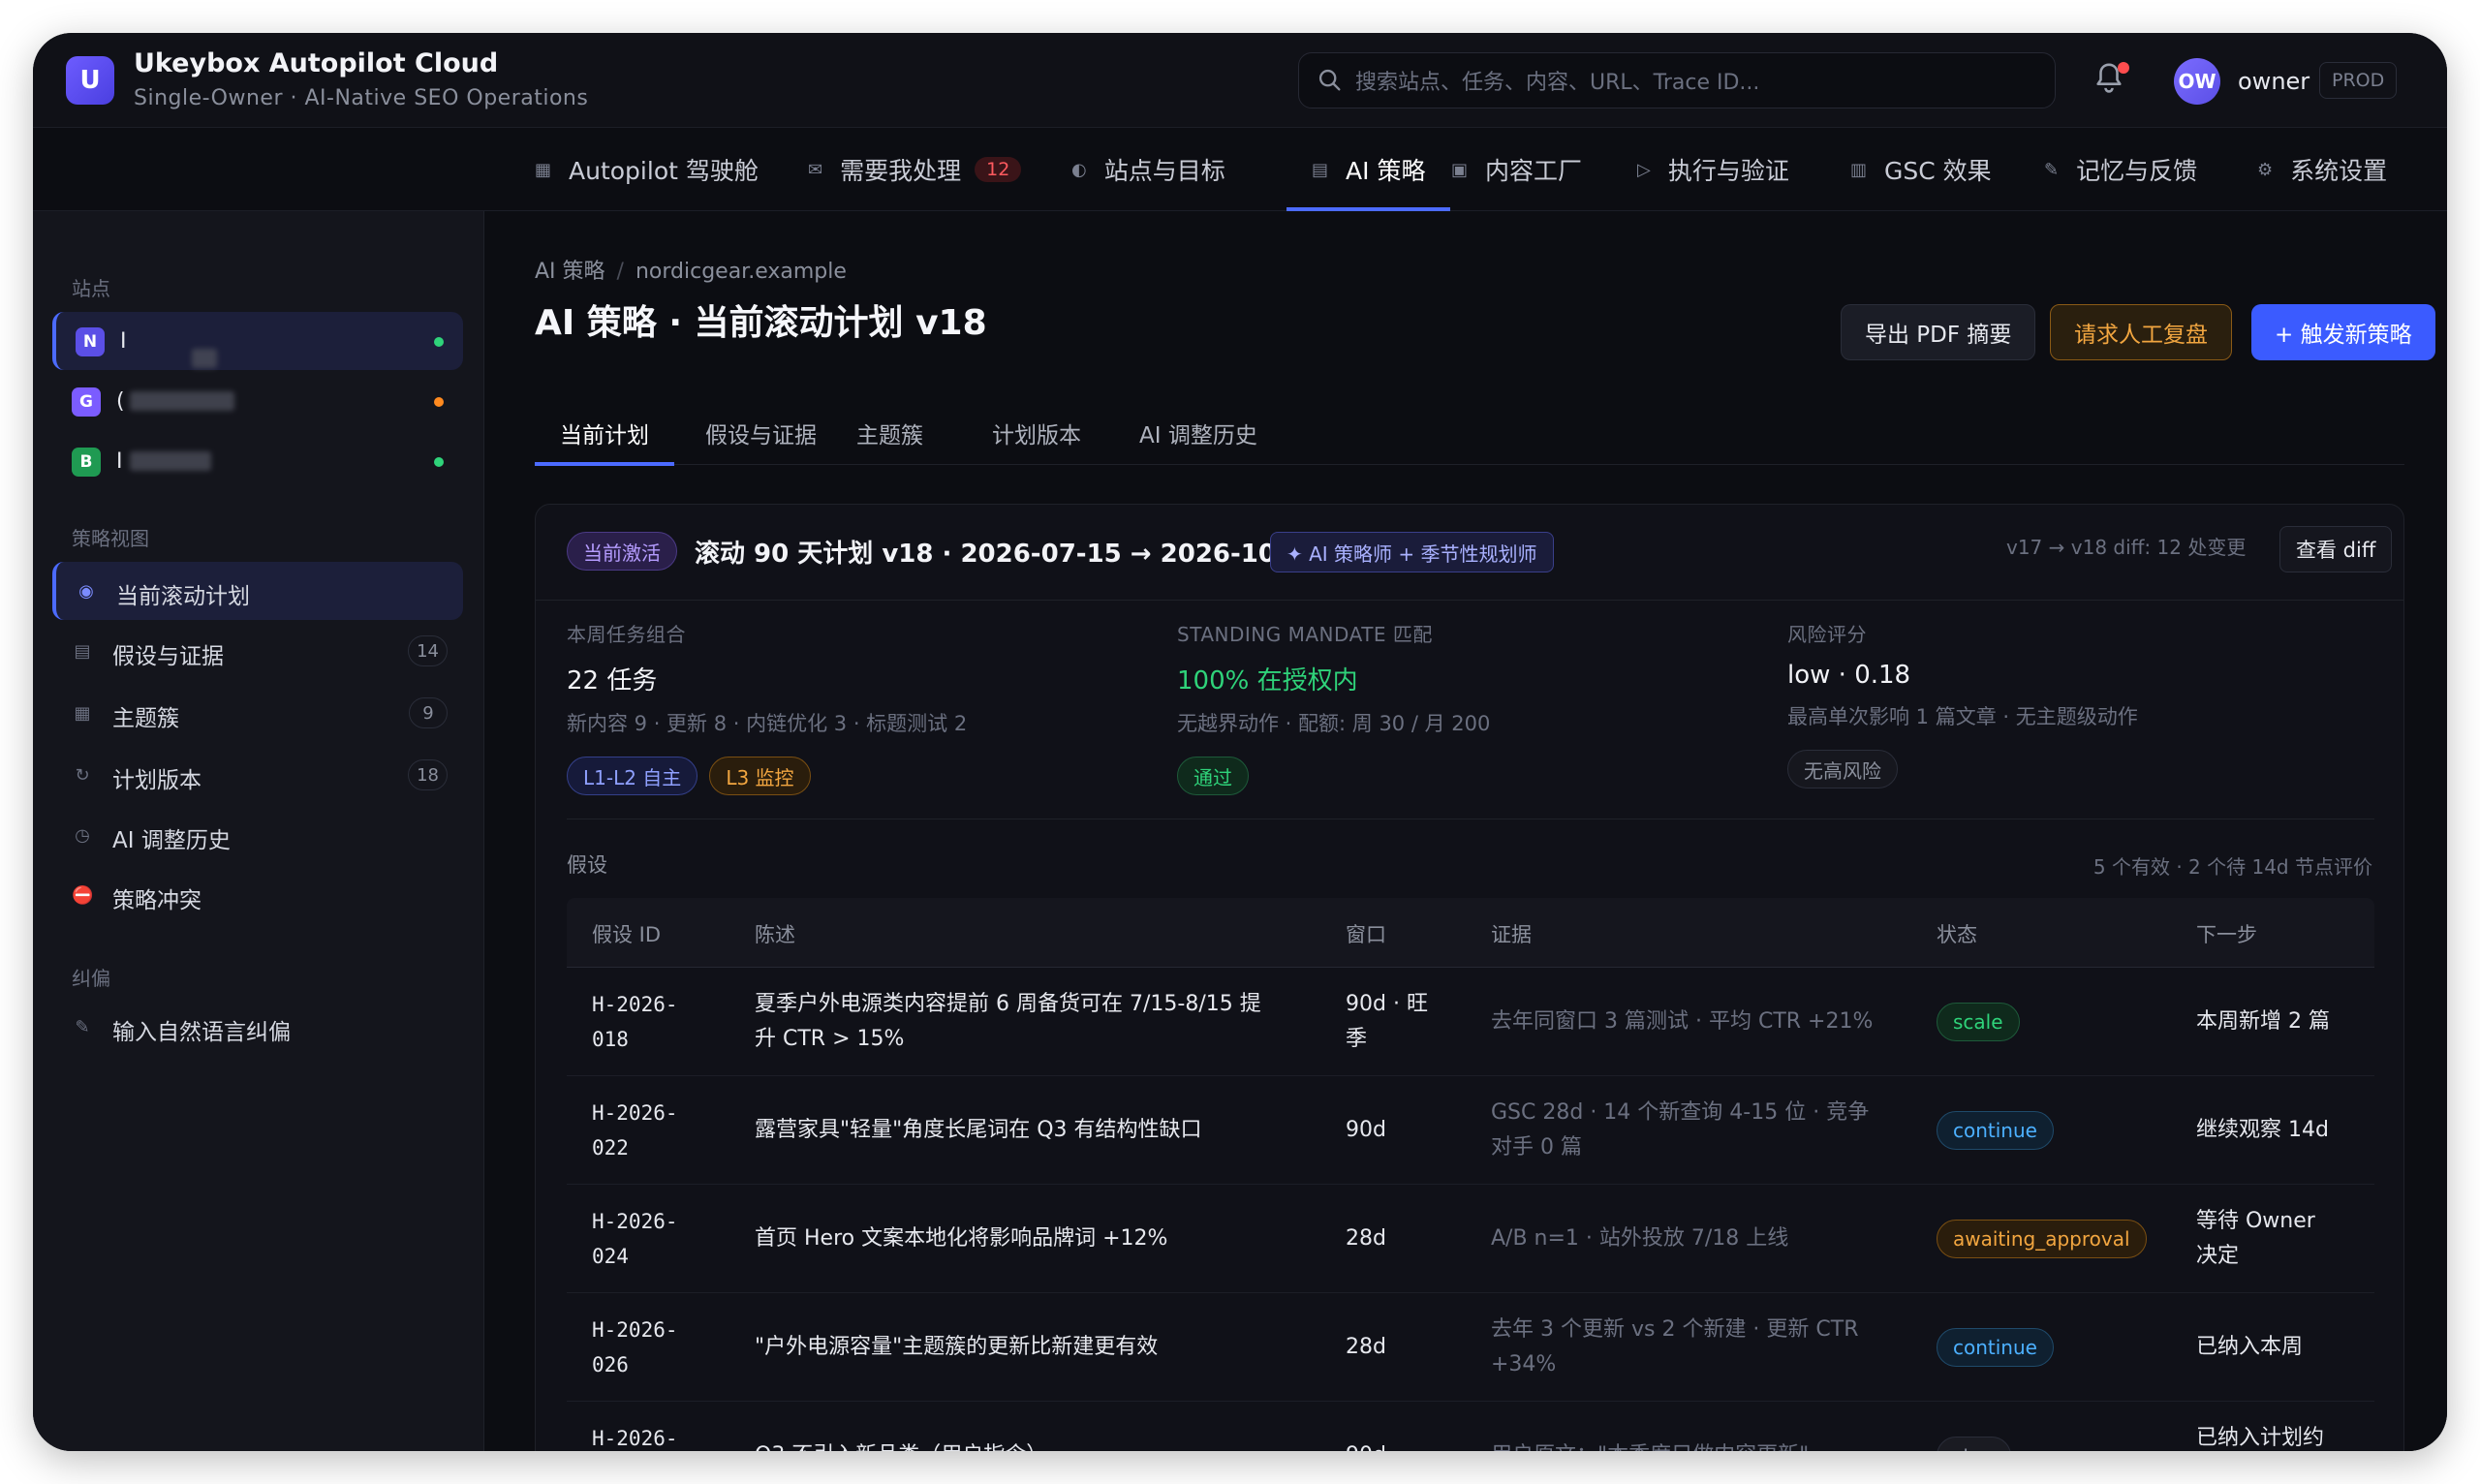  Describe the element at coordinates (2141, 332) in the screenshot. I see `request-review-button: 请求人工复盘` at that location.